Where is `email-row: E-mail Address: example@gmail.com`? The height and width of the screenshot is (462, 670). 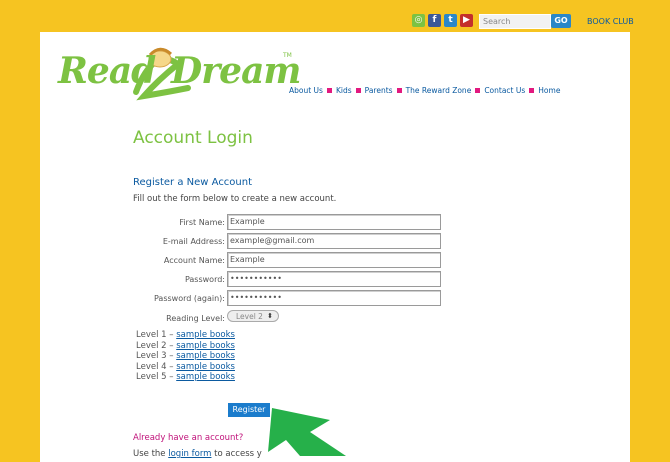
email-row: E-mail Address: example@gmail.com is located at coordinates (335, 241).